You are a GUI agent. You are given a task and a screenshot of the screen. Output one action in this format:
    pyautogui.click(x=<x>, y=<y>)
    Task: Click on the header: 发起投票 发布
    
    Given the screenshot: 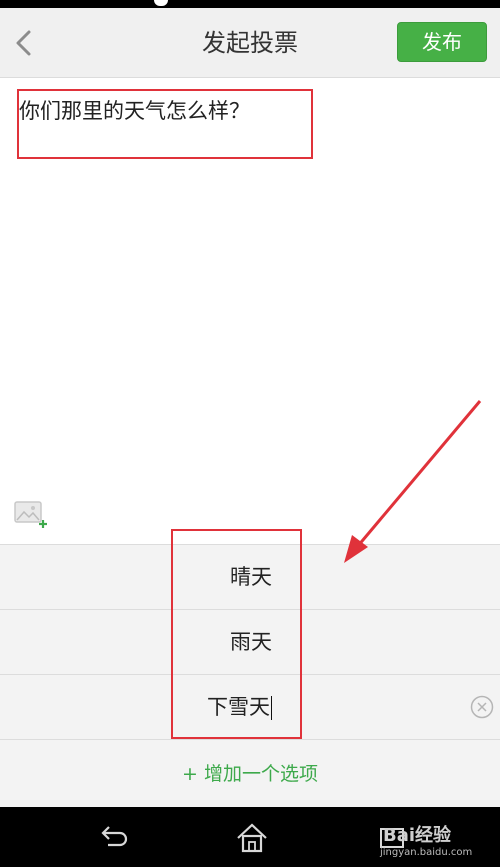 What is the action you would take?
    pyautogui.click(x=250, y=43)
    